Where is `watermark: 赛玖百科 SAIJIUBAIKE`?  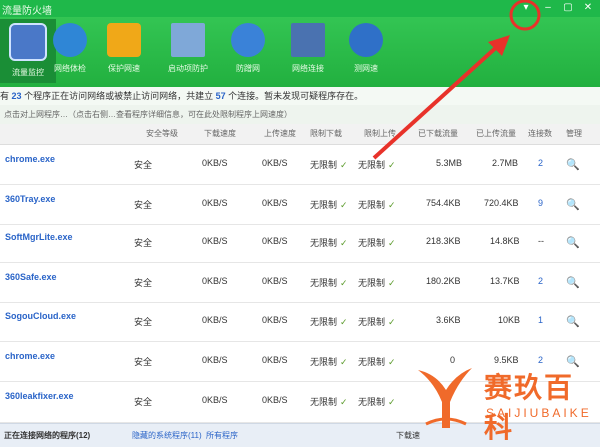
watermark: 赛玖百科 SAIJIUBAIKE is located at coordinates (506, 402).